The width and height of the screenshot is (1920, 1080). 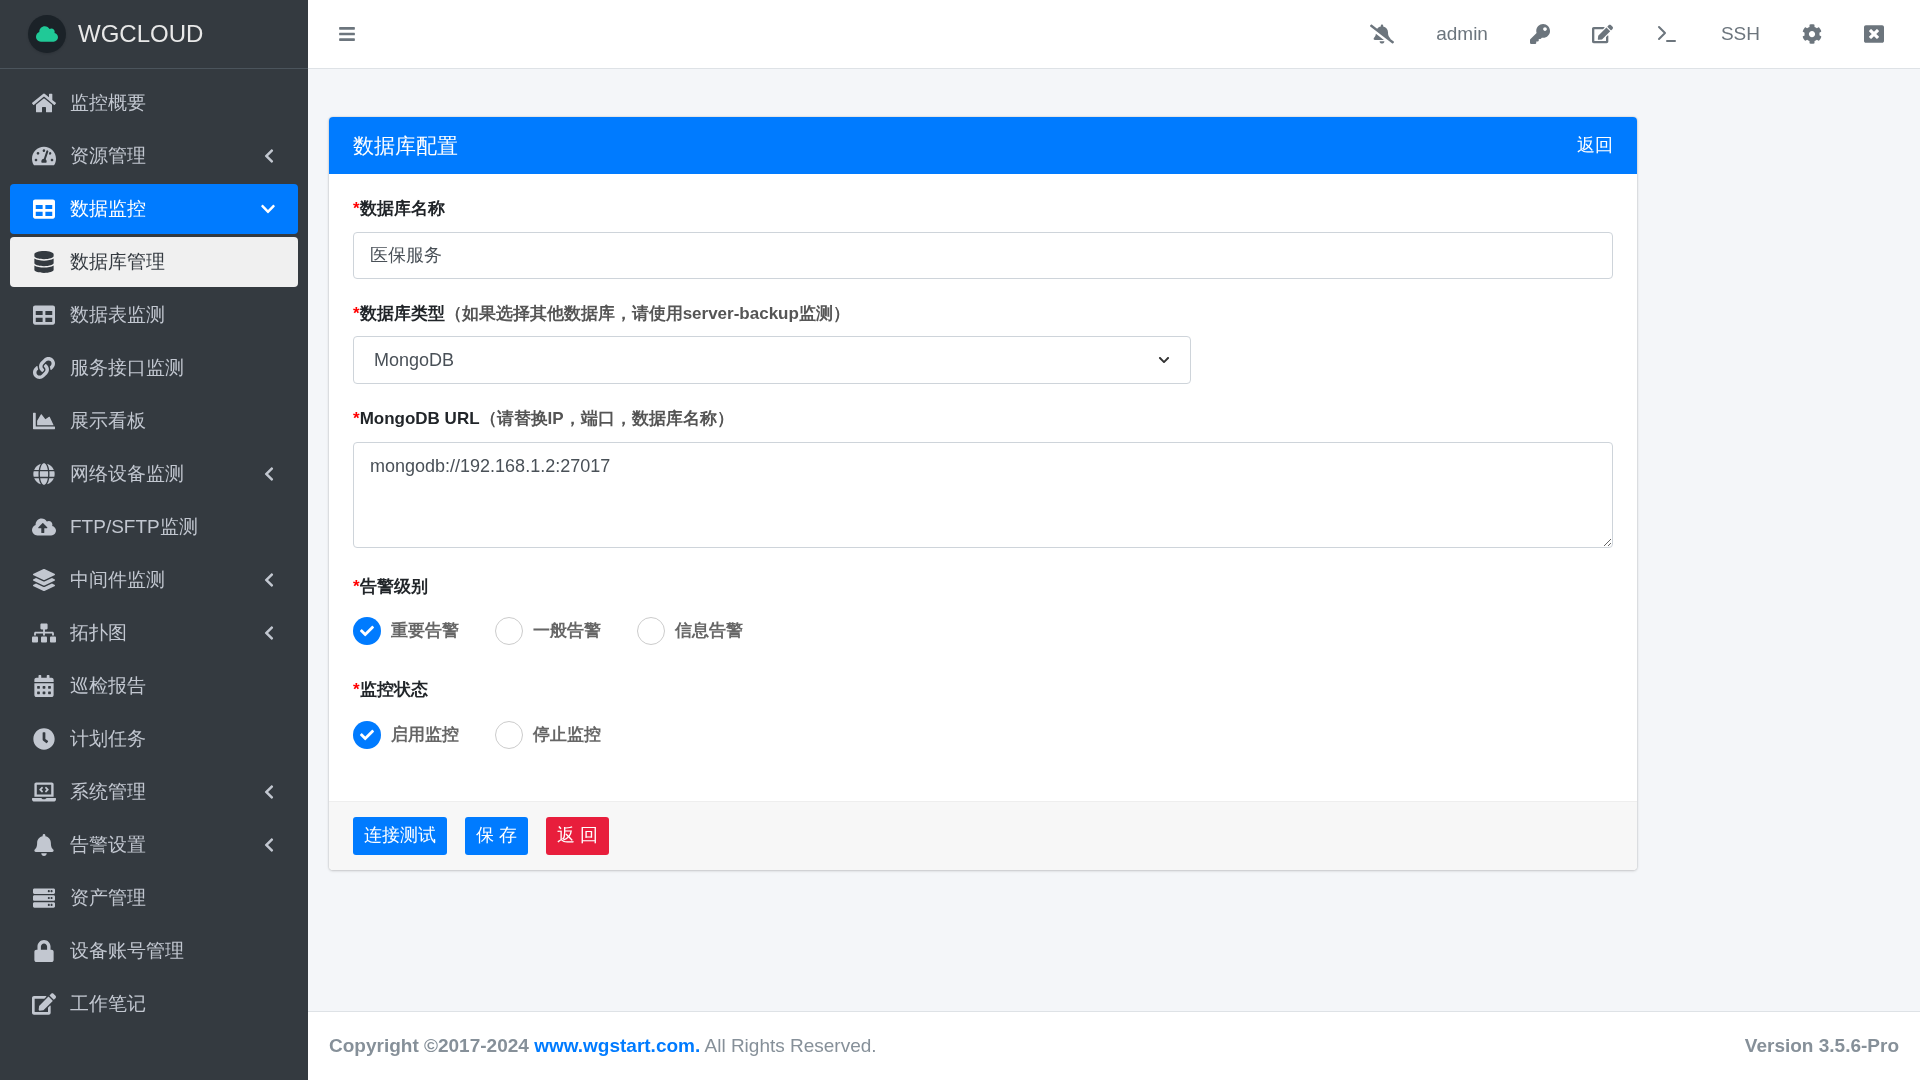 I want to click on action-button: 返 回, so click(x=578, y=835).